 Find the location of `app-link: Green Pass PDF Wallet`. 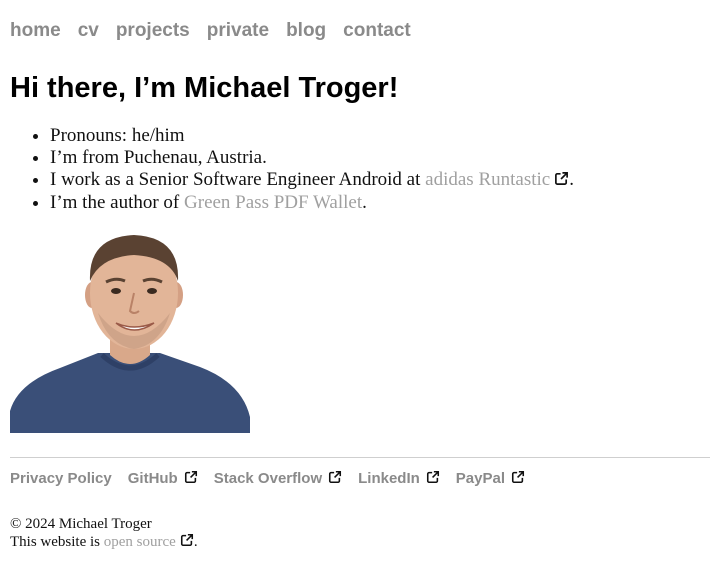

app-link: Green Pass PDF Wallet is located at coordinates (273, 202).